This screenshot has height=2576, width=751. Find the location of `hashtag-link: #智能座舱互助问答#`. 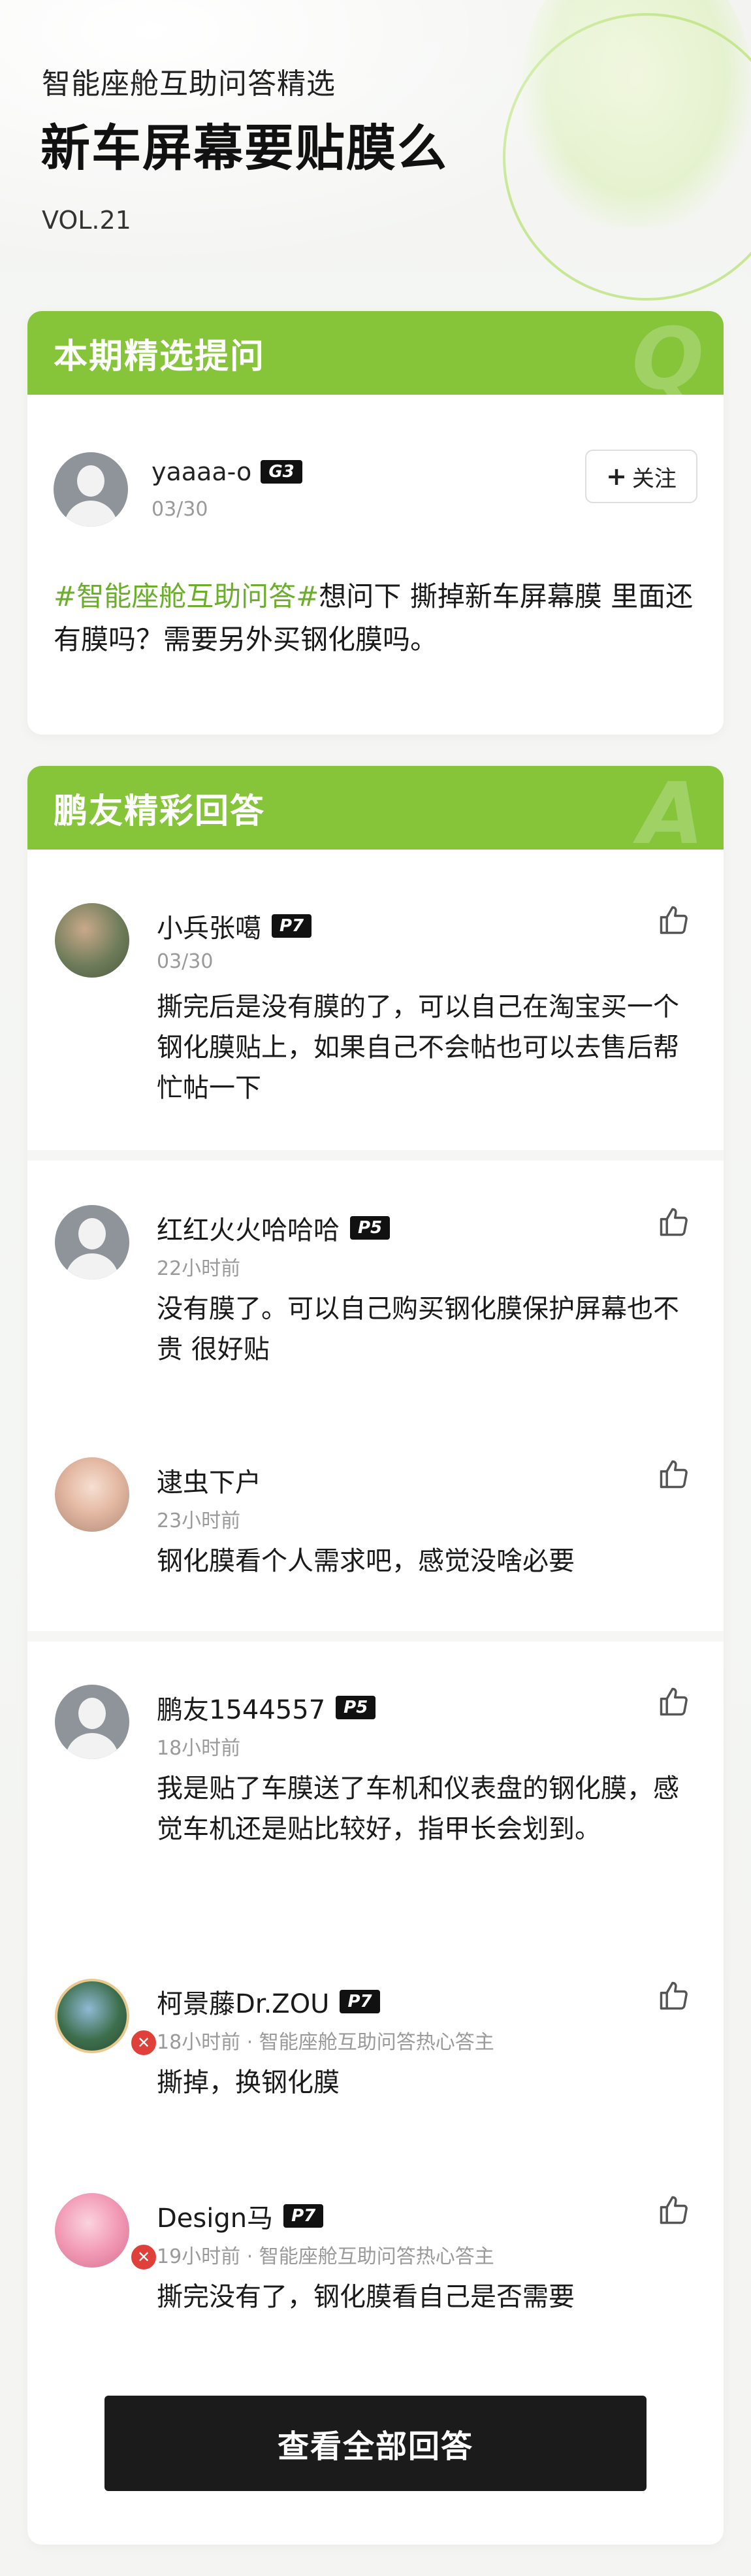

hashtag-link: #智能座舱互助问答# is located at coordinates (186, 596).